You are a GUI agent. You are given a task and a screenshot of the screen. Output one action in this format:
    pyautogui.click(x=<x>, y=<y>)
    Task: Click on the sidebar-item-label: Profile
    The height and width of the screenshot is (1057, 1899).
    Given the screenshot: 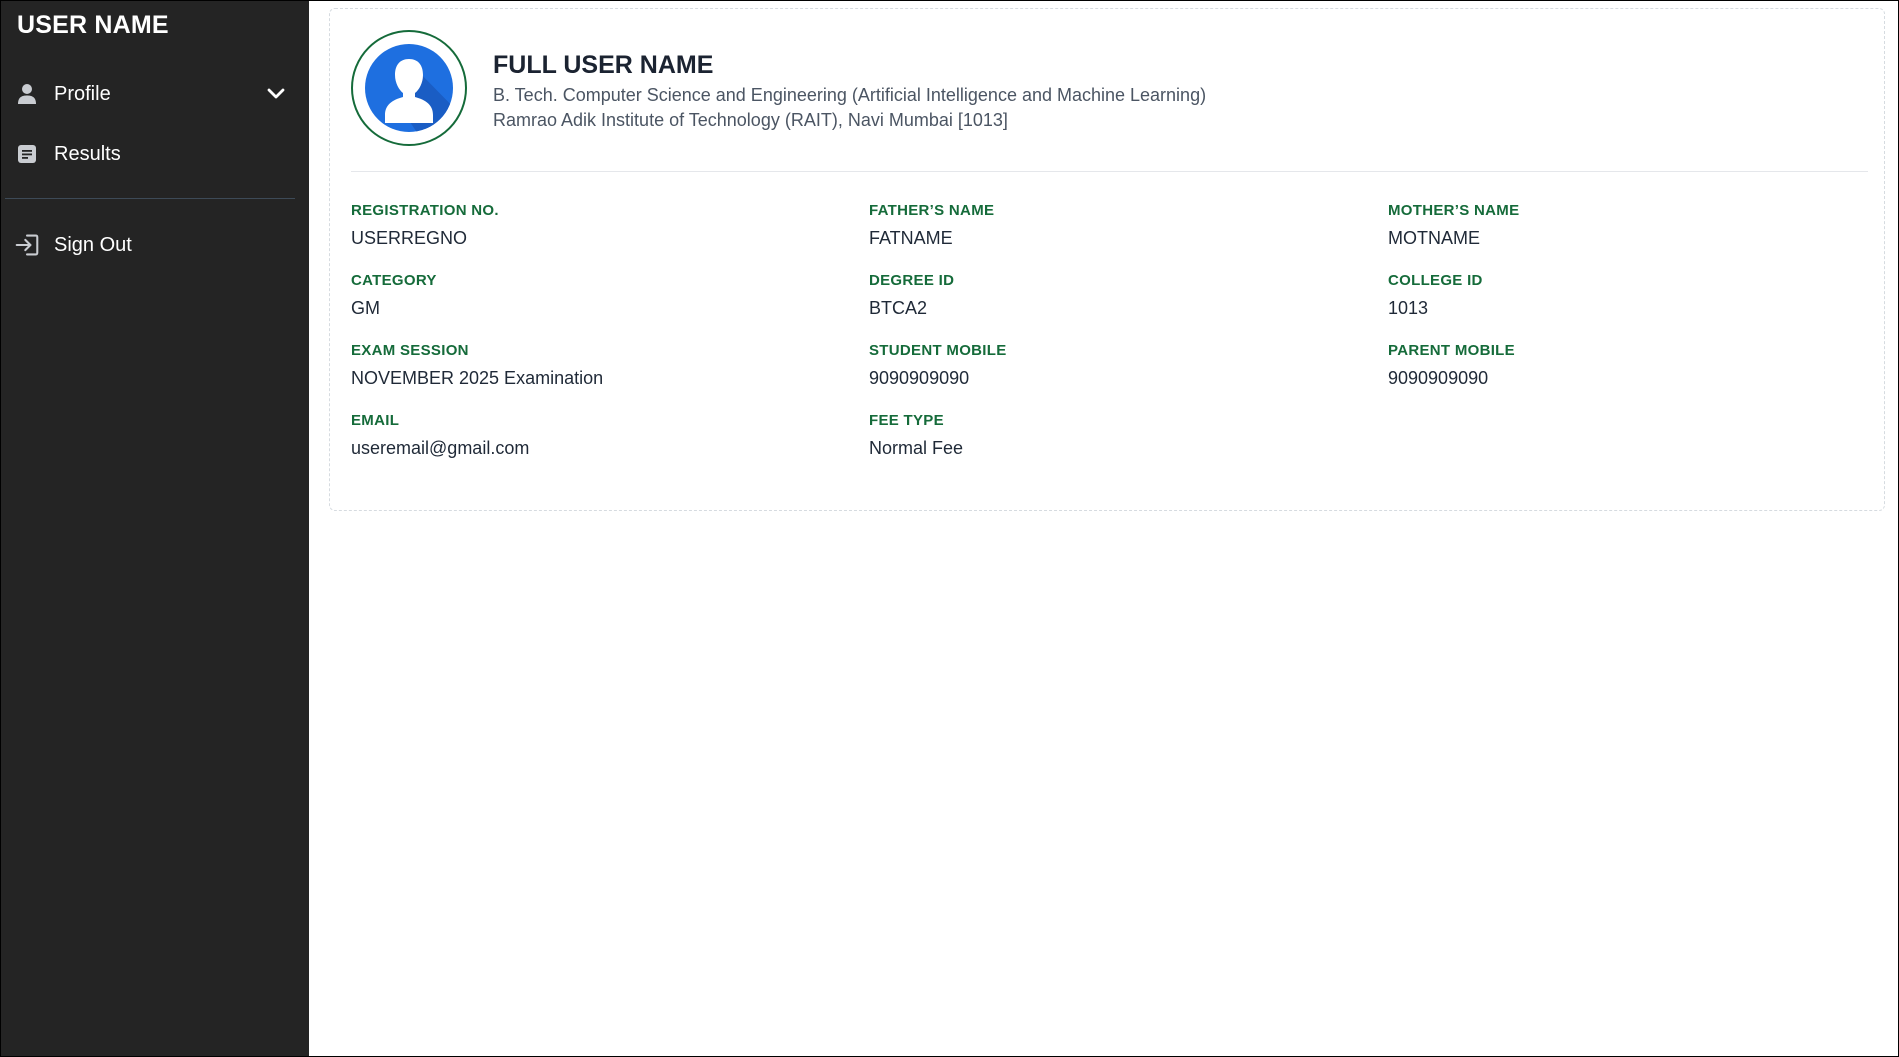 What is the action you would take?
    pyautogui.click(x=82, y=93)
    